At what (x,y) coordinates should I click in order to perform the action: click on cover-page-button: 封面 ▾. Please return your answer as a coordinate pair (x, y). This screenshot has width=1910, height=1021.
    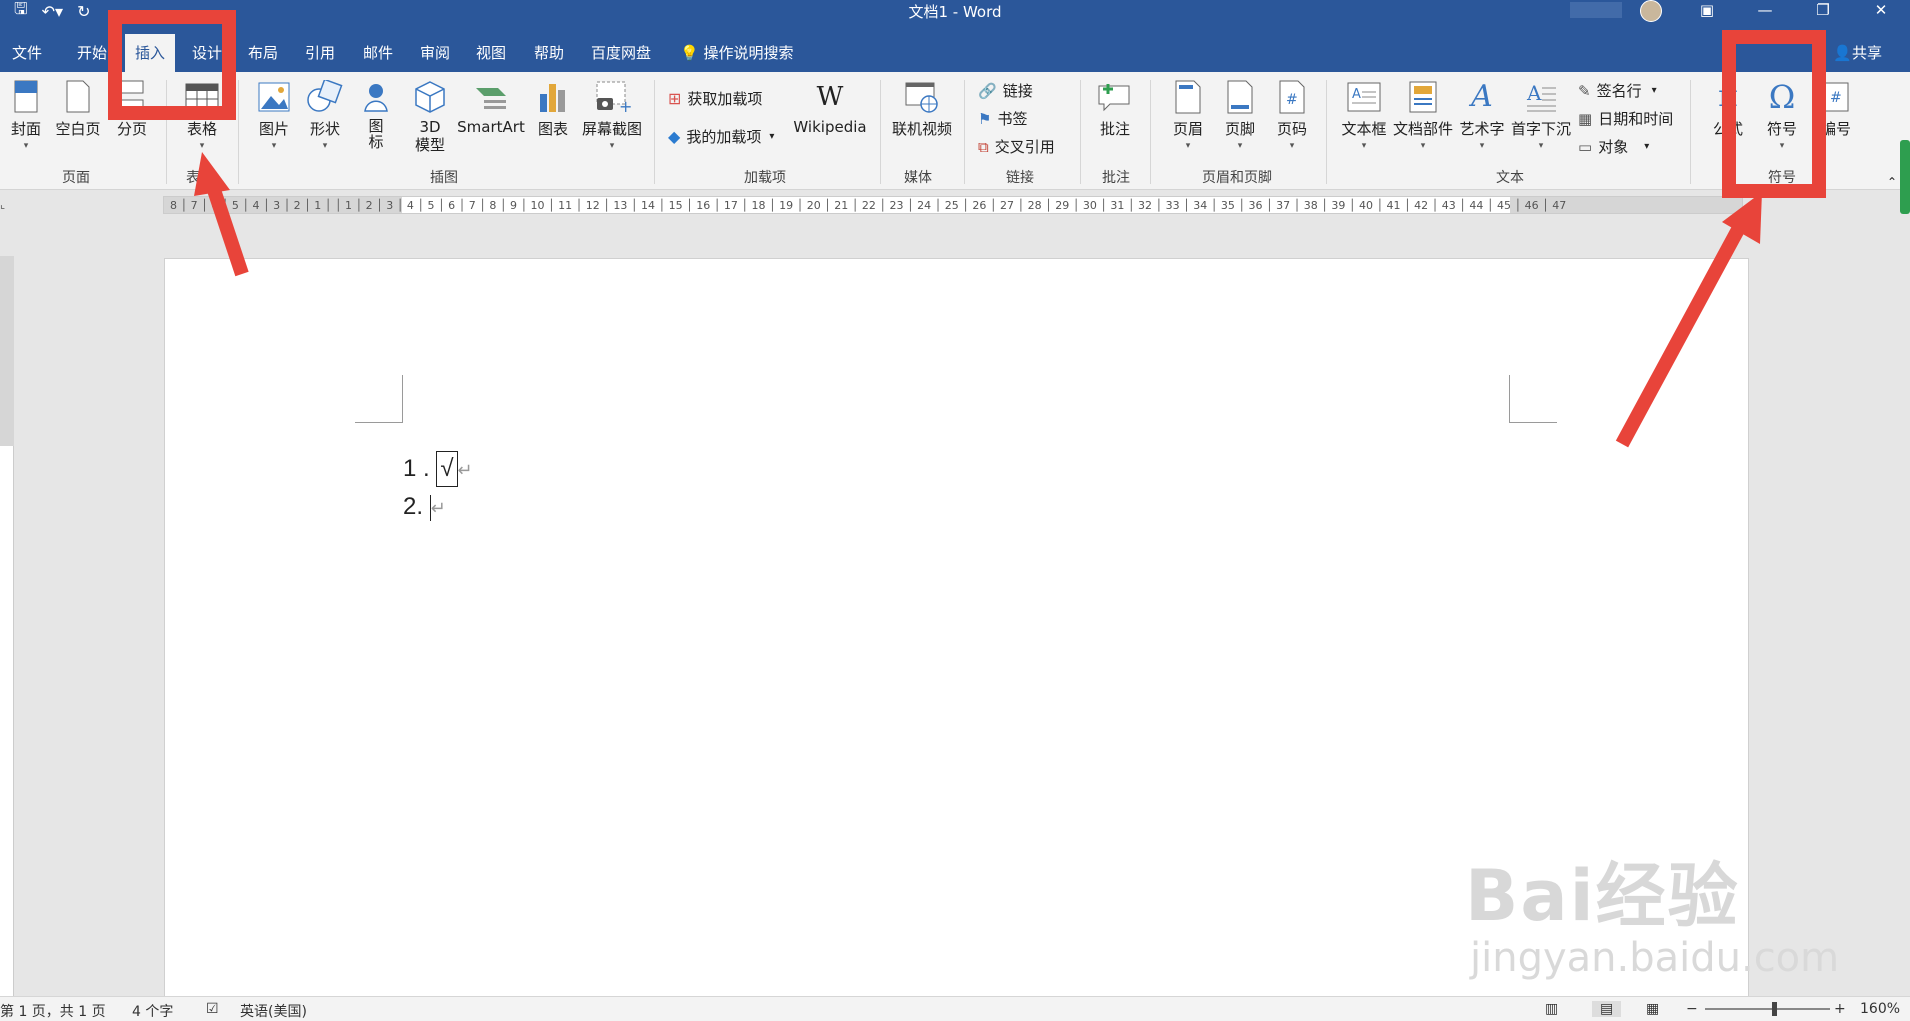
    Looking at the image, I should click on (26, 115).